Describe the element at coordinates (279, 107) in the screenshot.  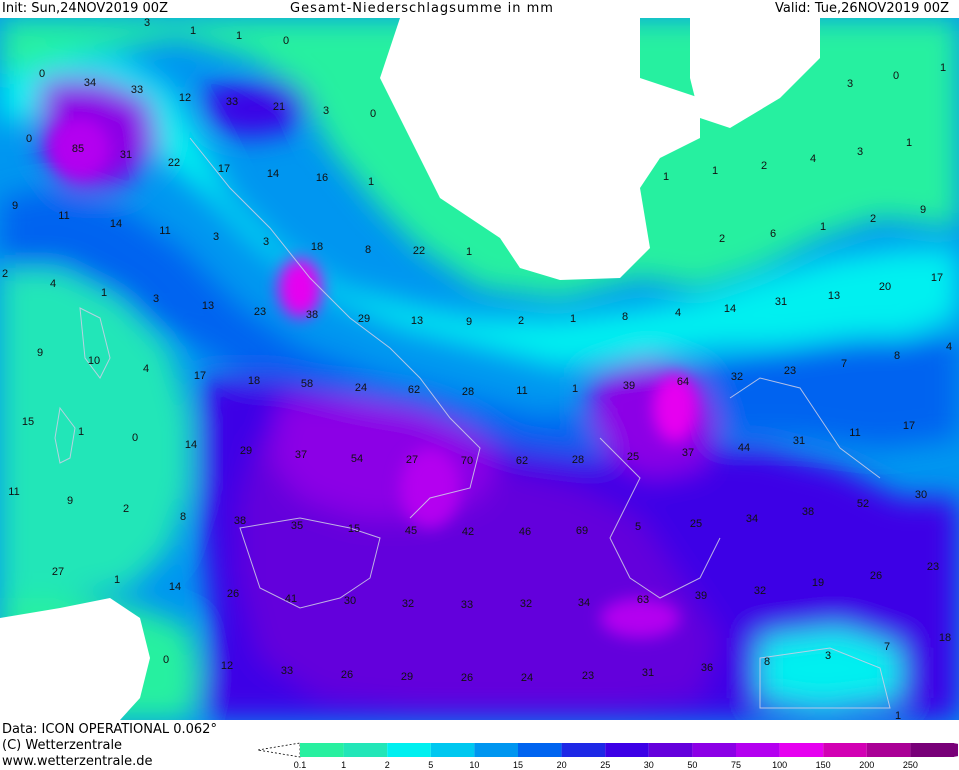
I see `precip-value: 21` at that location.